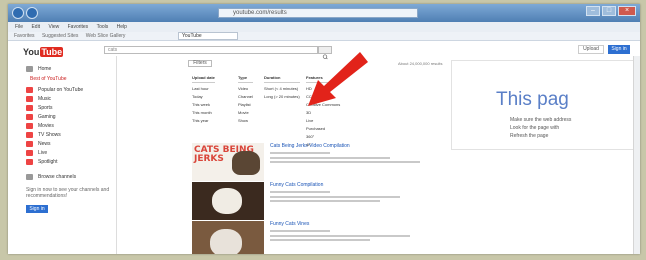 The height and width of the screenshot is (260, 646). Describe the element at coordinates (31, 52) in the screenshot. I see `logo-you: You` at that location.